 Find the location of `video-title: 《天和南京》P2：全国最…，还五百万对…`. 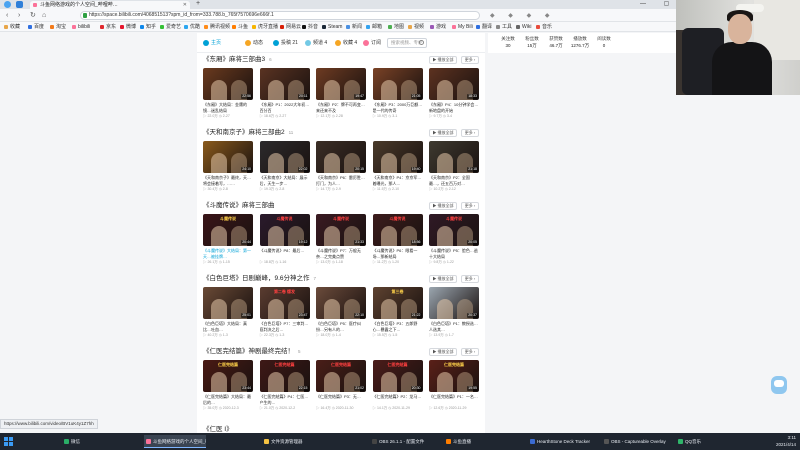

video-title: 《天和南京》P2：全国最…，还五百万对… is located at coordinates (454, 180).